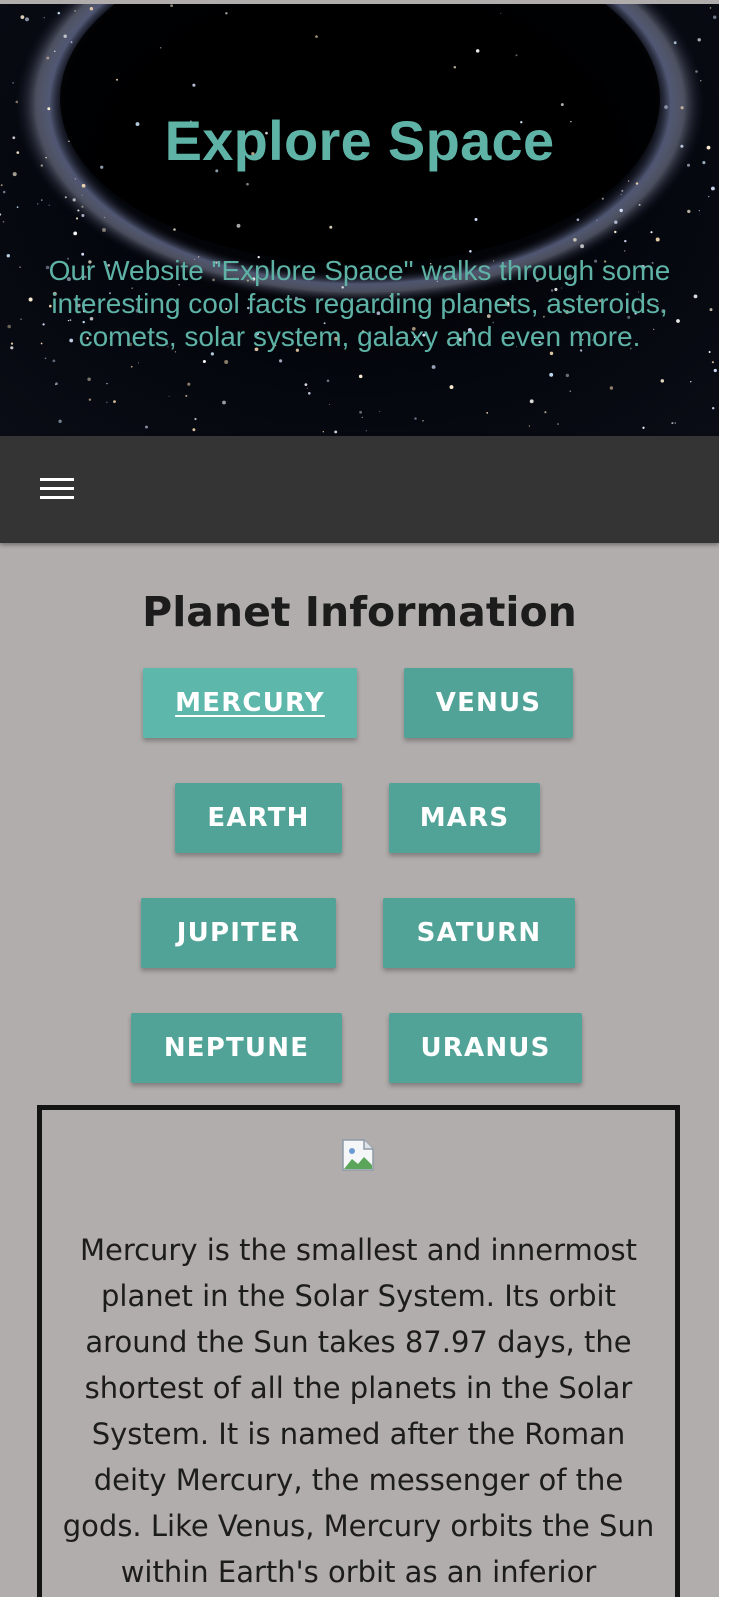  I want to click on section-title: Planet Information, so click(359, 612).